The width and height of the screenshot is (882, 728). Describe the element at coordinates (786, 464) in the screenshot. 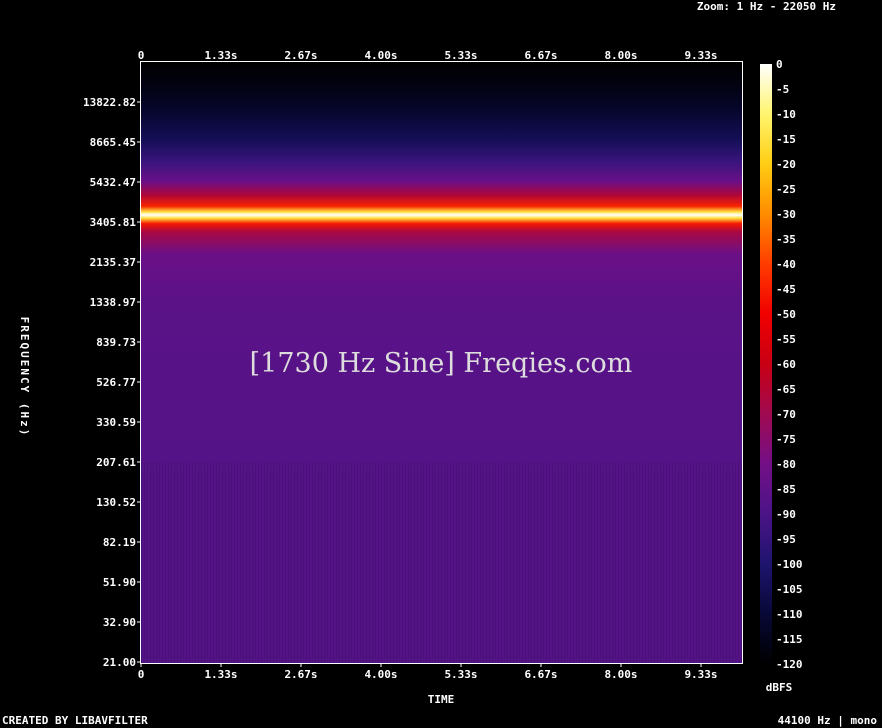

I see `colorbar-tick-label: -80` at that location.